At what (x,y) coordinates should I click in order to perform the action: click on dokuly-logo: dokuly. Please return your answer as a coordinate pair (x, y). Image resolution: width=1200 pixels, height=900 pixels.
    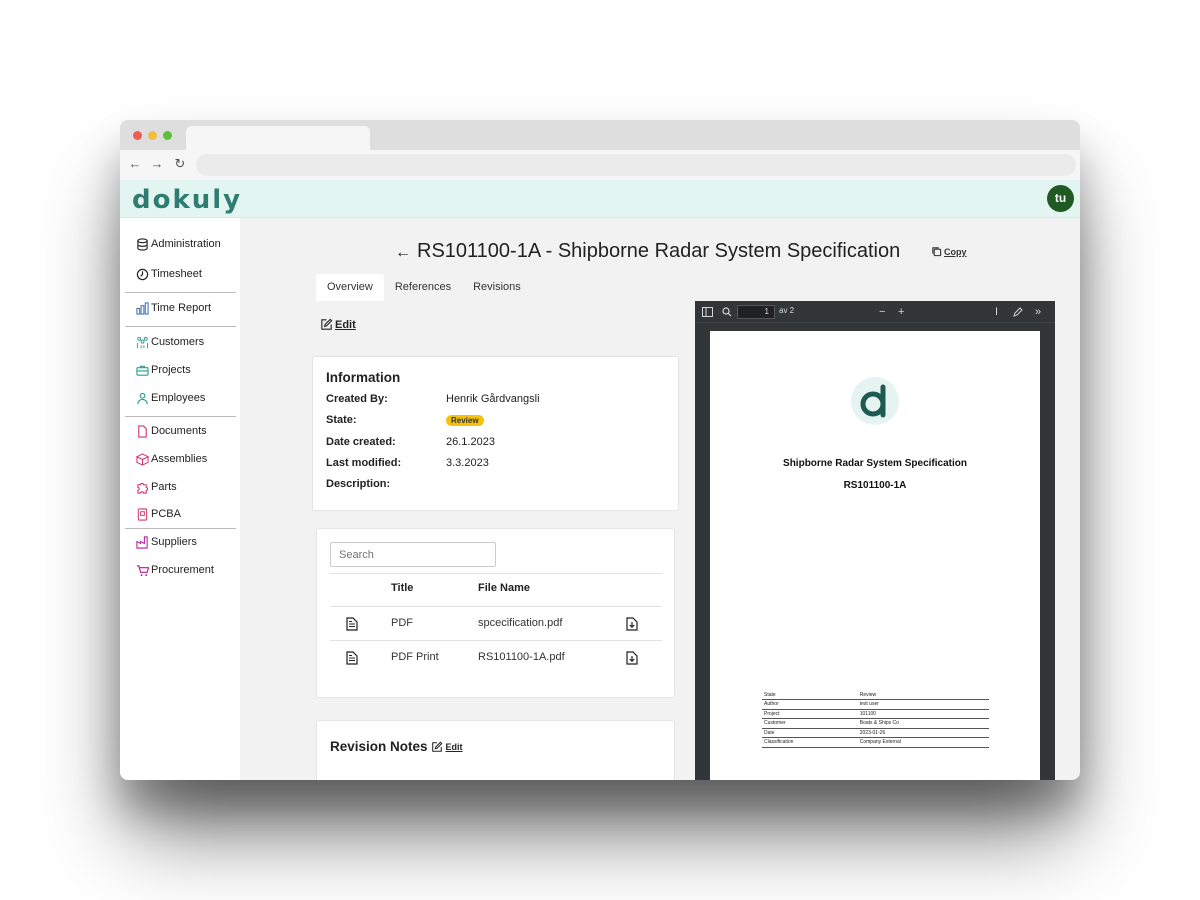
    Looking at the image, I should click on (187, 200).